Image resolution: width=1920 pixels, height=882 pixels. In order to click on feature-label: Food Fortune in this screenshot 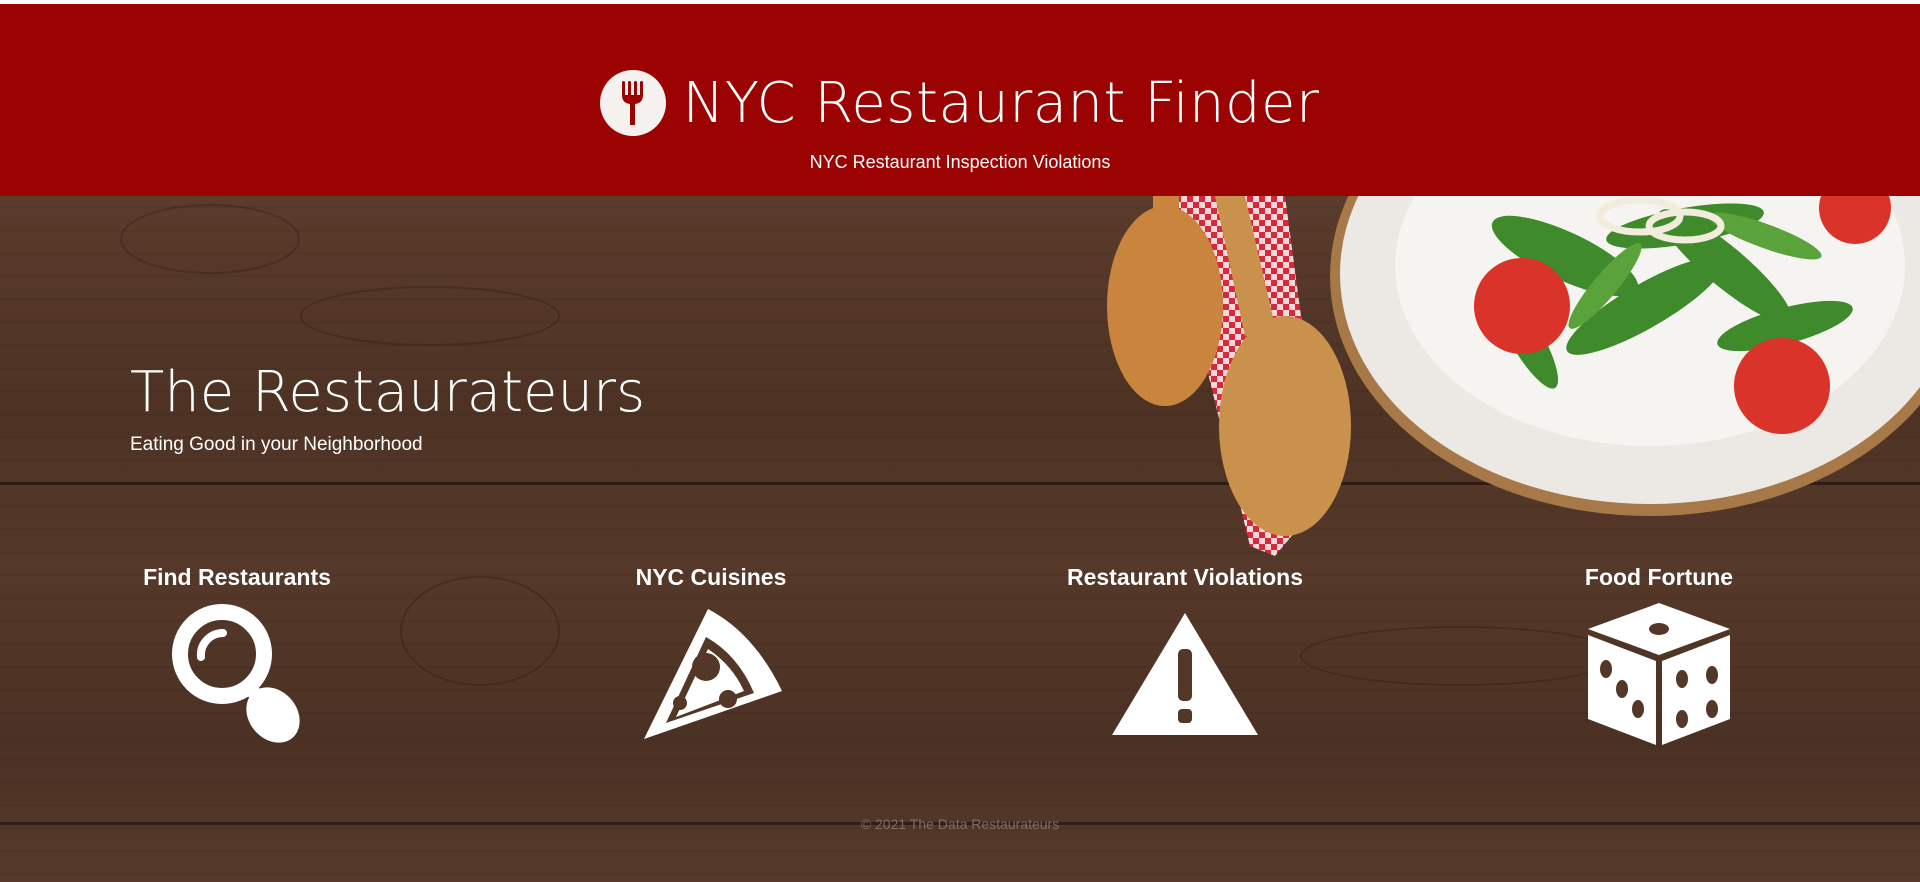, I will do `click(1659, 577)`.